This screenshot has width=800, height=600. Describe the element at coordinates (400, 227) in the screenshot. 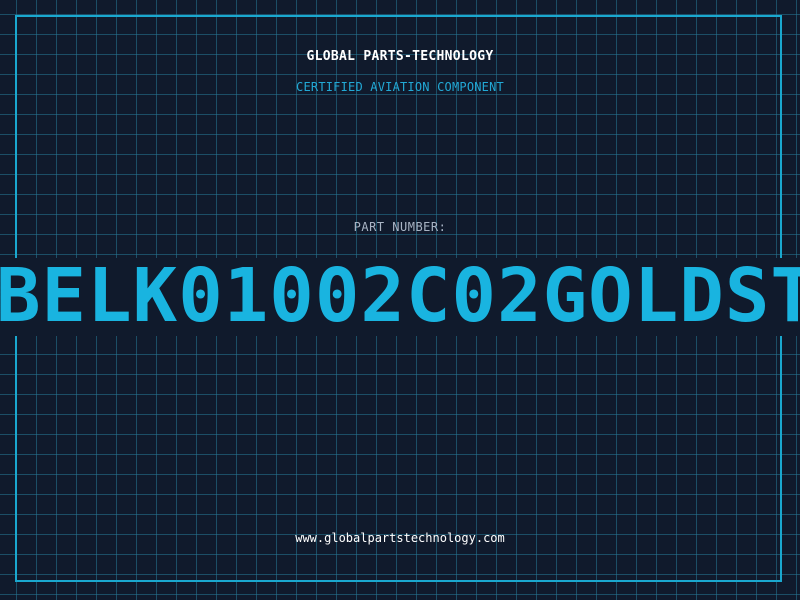

I see `part-number-label: PART NUMBER:` at that location.